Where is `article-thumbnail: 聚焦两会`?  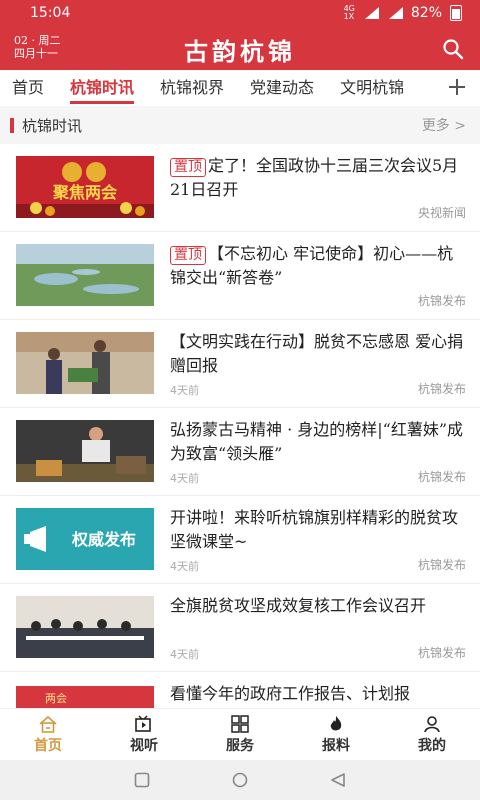
article-thumbnail: 聚焦两会 is located at coordinates (85, 187).